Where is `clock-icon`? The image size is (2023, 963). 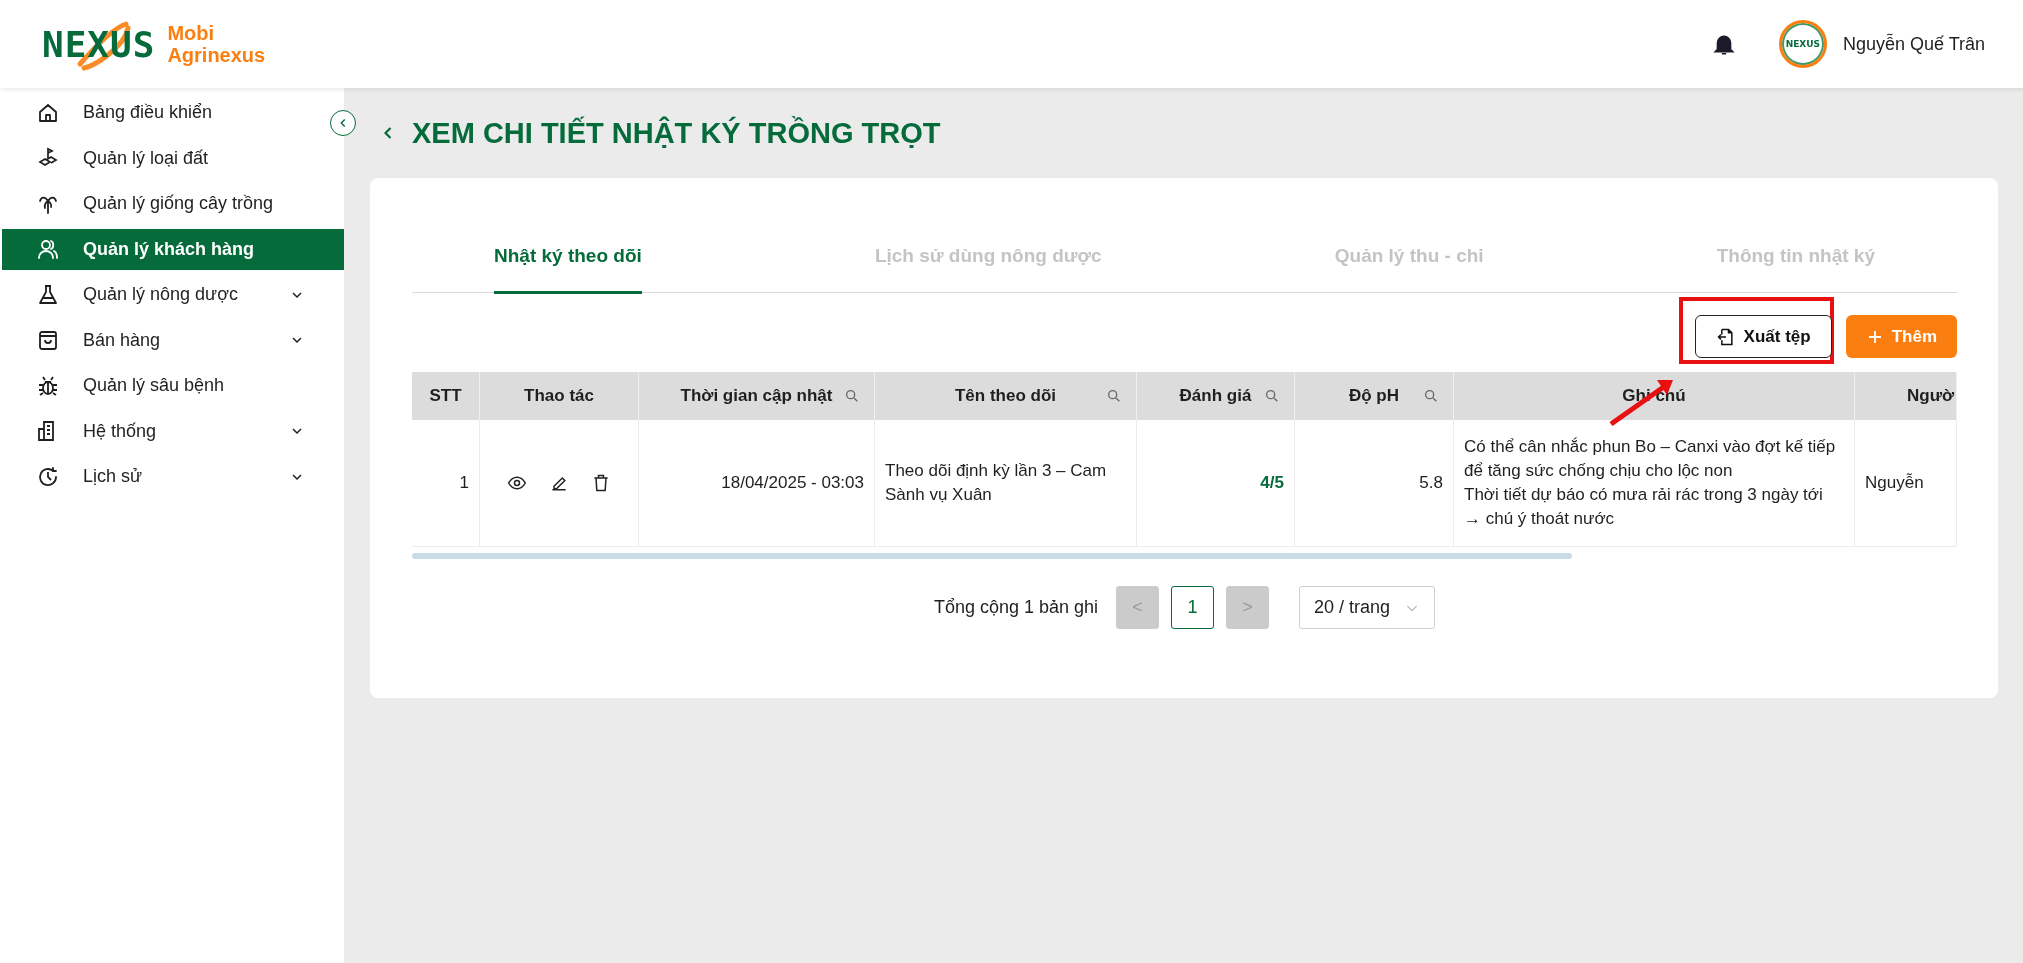
clock-icon is located at coordinates (48, 476).